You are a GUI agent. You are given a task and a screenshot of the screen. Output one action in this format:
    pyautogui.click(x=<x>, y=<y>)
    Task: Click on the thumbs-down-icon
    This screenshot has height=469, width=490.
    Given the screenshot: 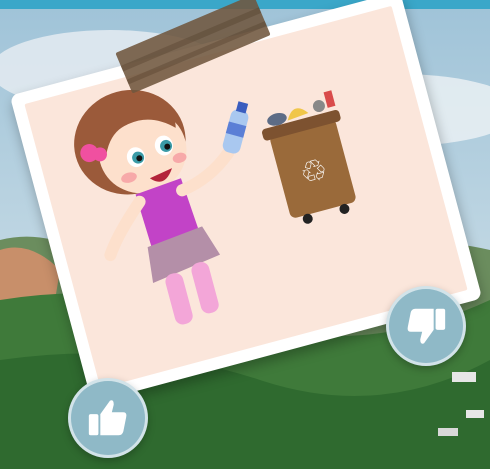 What is the action you would take?
    pyautogui.click(x=426, y=326)
    